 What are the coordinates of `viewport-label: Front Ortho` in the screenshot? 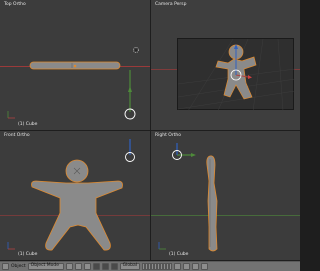 It's located at (17, 135).